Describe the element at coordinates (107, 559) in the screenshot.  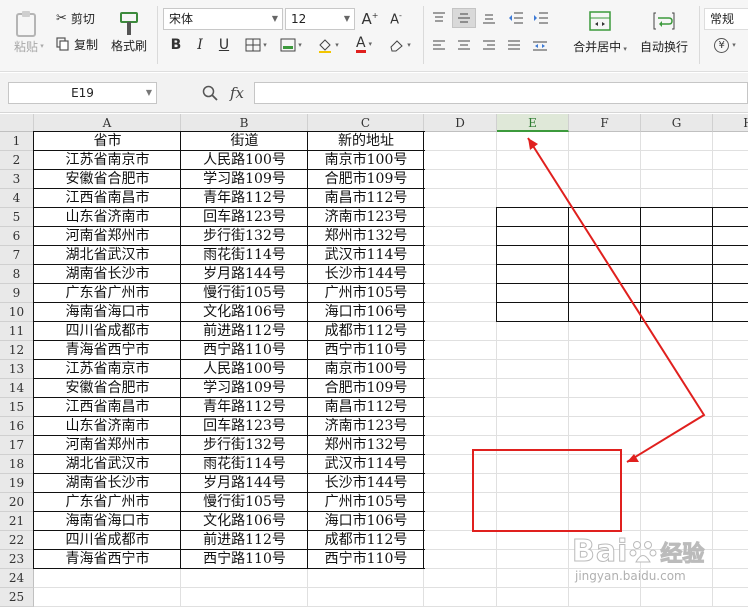
I see `table-cell: 青海省西宁市` at that location.